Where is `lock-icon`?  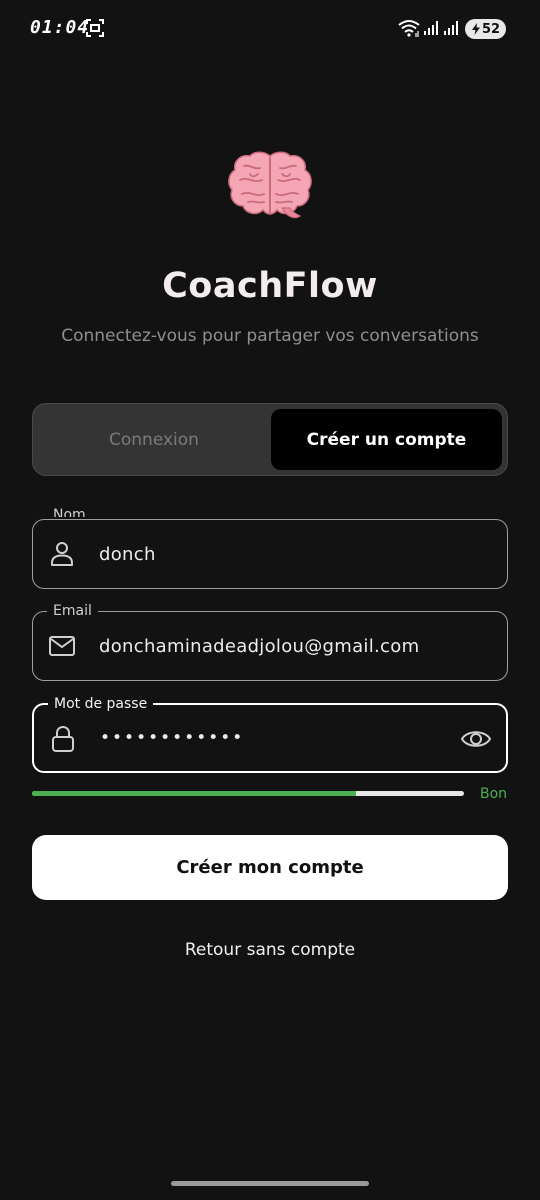
lock-icon is located at coordinates (63, 738).